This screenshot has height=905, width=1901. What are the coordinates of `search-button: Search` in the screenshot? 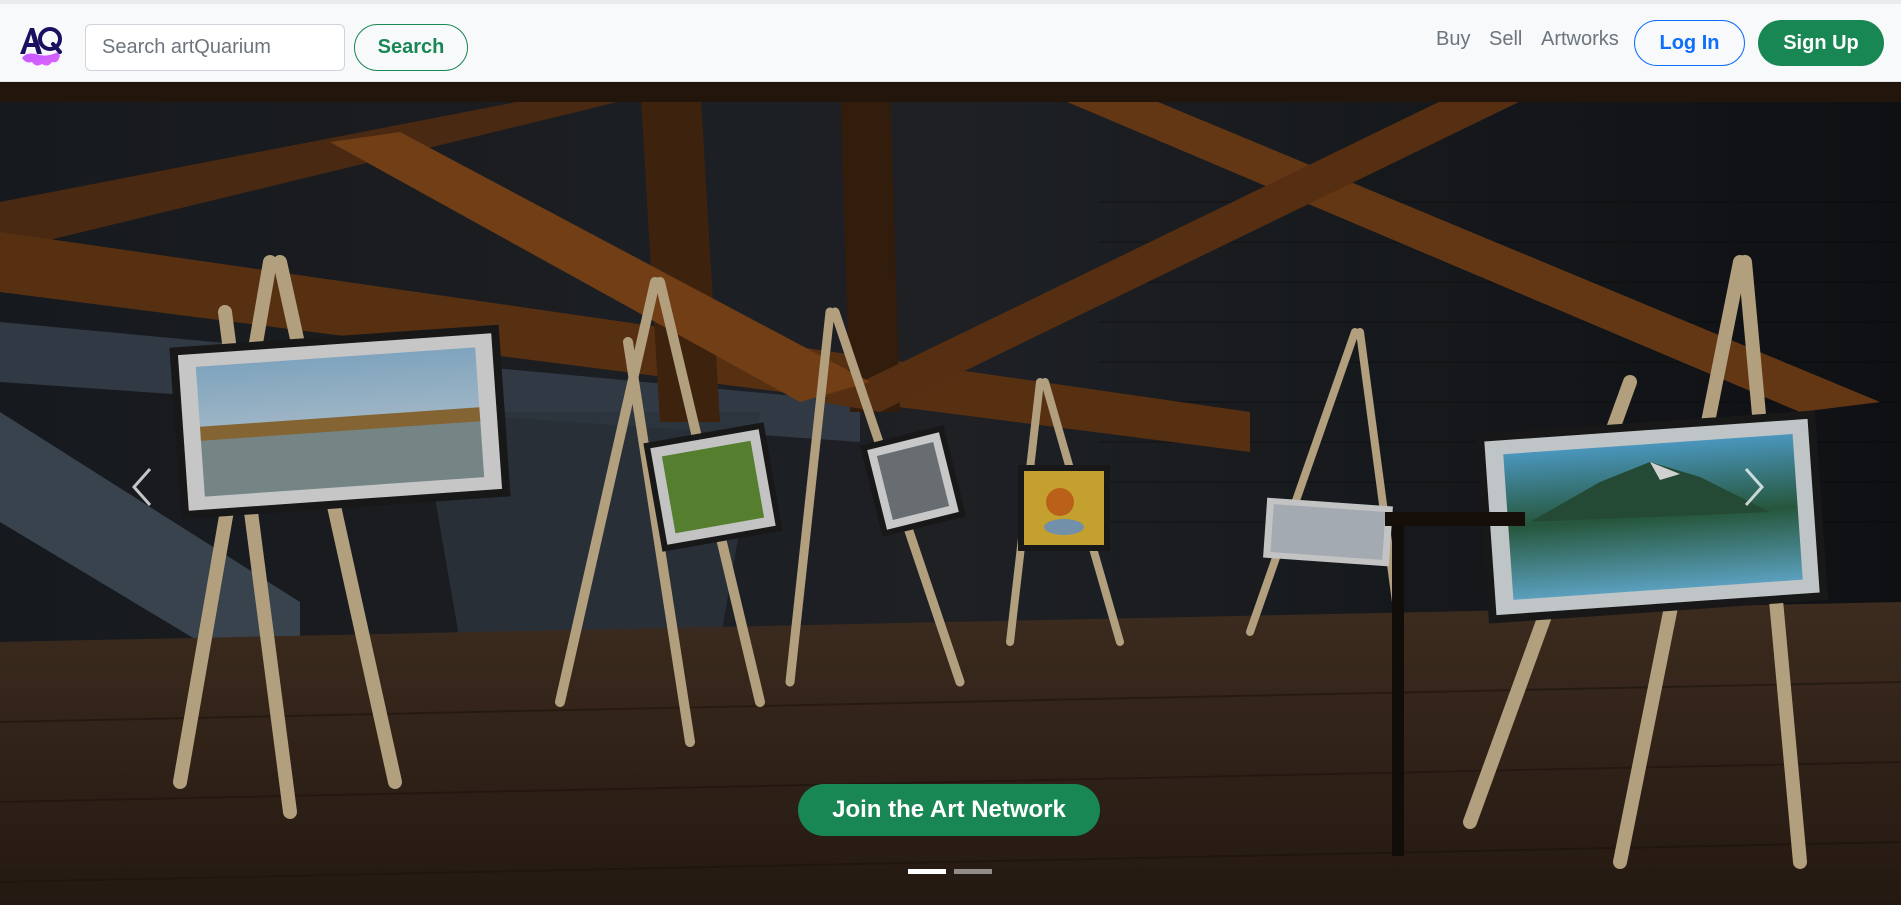 It's located at (411, 47).